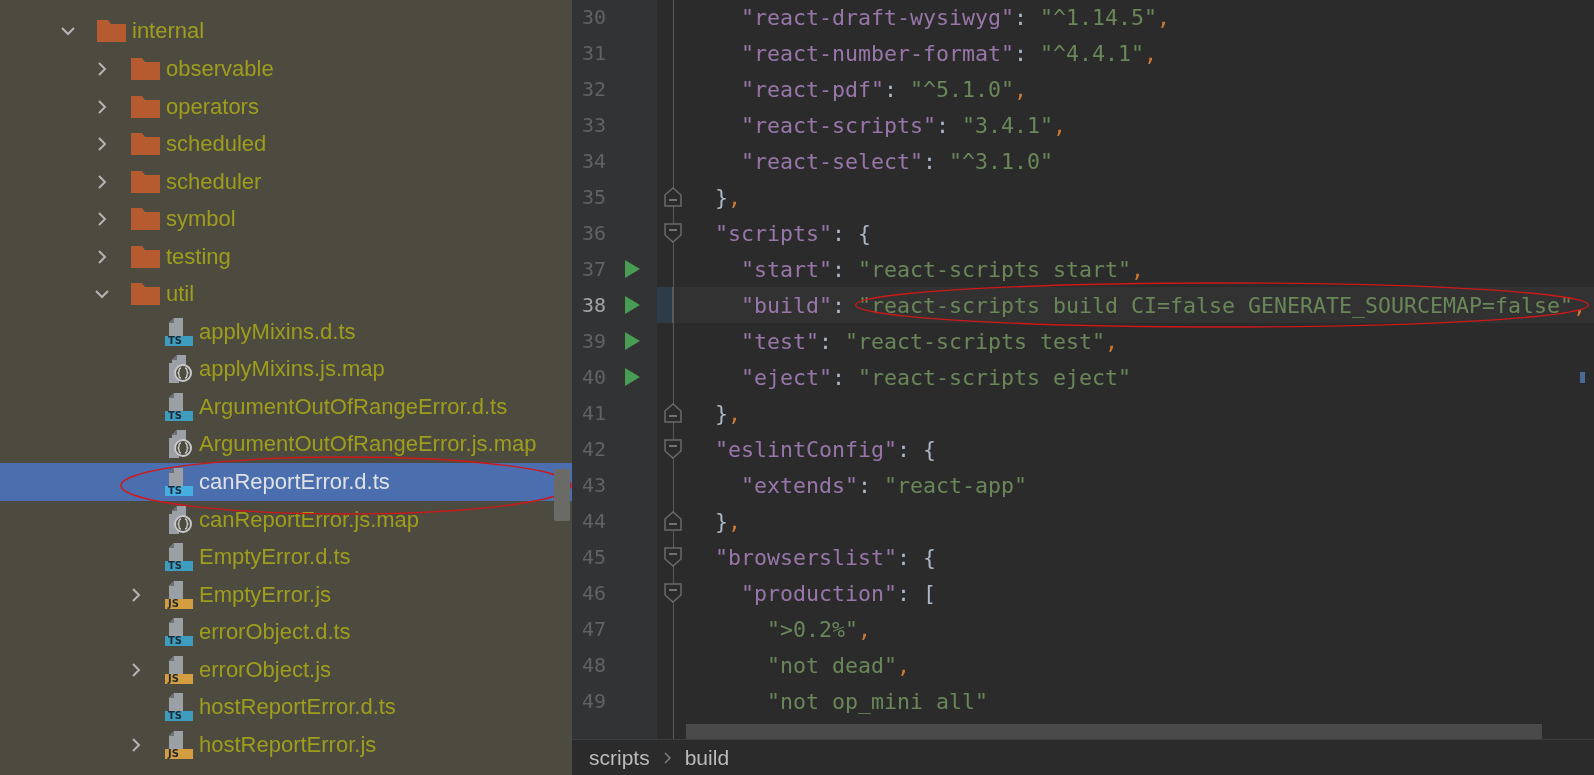 This screenshot has height=775, width=1594. What do you see at coordinates (949, 53) in the screenshot?
I see `code-line: "react-number-format": "^4.4.1",` at bounding box center [949, 53].